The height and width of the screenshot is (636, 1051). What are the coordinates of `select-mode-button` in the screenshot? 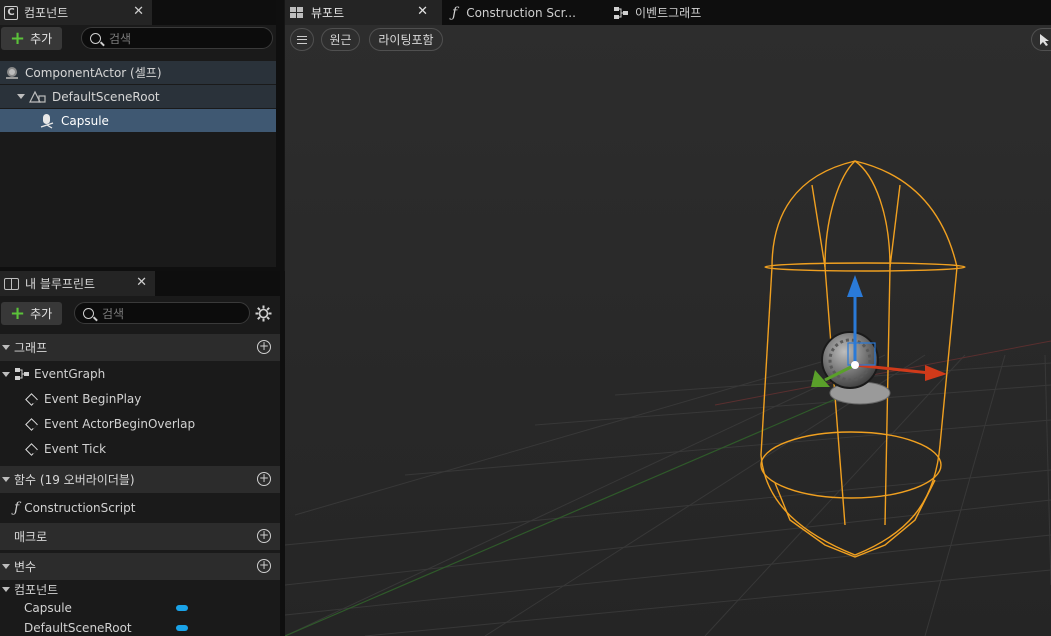 It's located at (1041, 39).